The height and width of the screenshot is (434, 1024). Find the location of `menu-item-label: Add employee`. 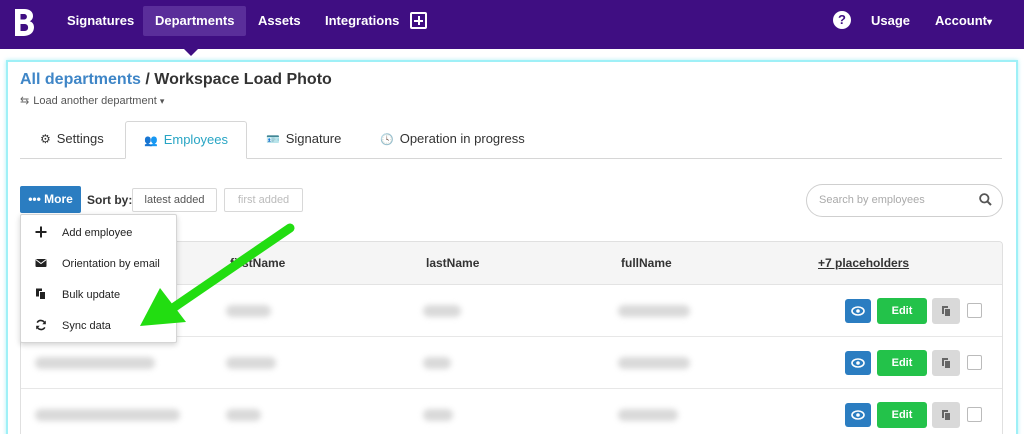

menu-item-label: Add employee is located at coordinates (97, 233).